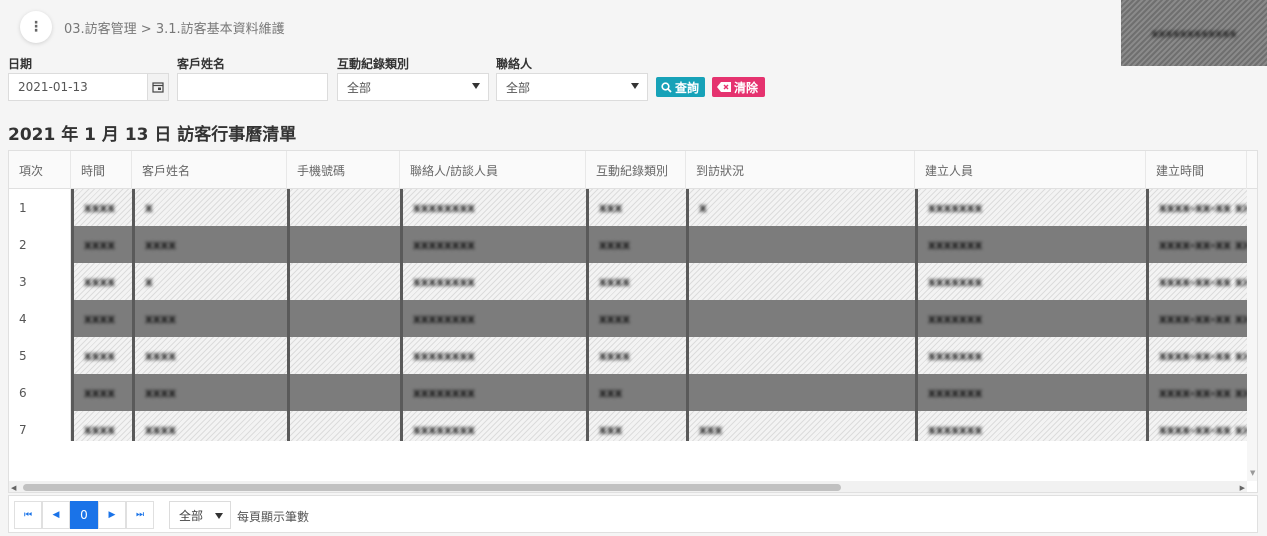  Describe the element at coordinates (1252, 473) in the screenshot. I see `scroll-down-icon: ▼` at that location.